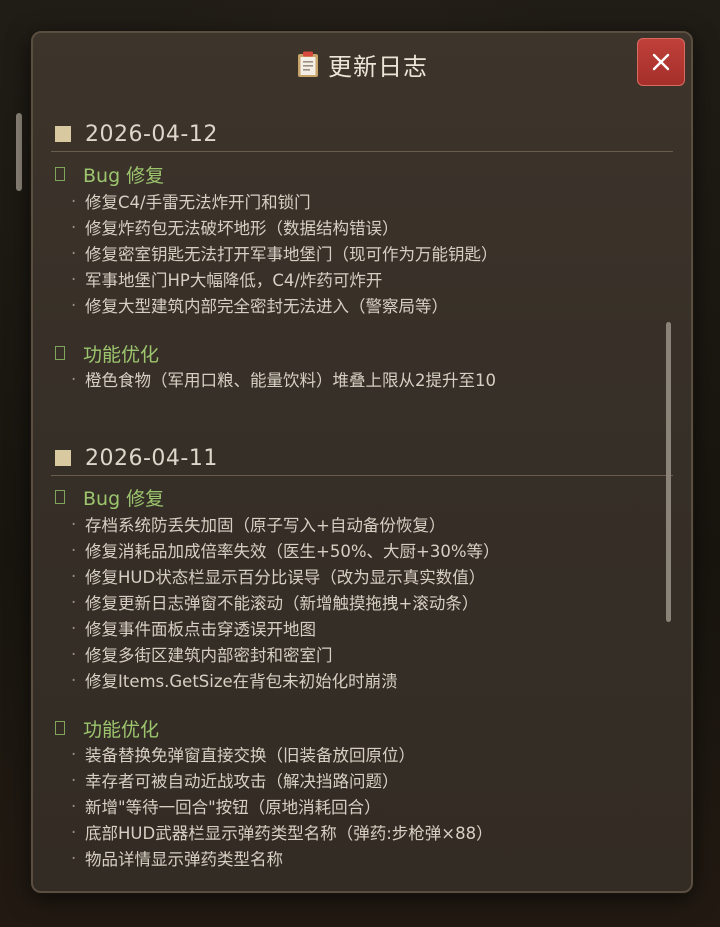  What do you see at coordinates (292, 551) in the screenshot?
I see `list-item-text: 修复消耗品加成倍率失效（医生+50%、大厨+30%等）` at bounding box center [292, 551].